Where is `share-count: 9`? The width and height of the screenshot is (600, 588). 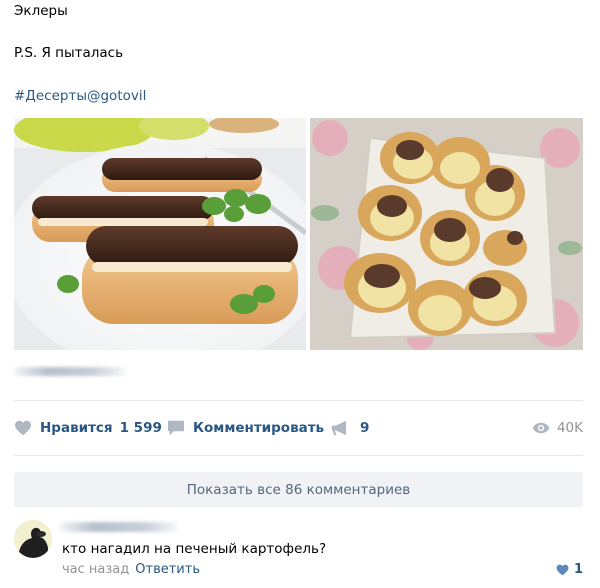 share-count: 9 is located at coordinates (365, 428).